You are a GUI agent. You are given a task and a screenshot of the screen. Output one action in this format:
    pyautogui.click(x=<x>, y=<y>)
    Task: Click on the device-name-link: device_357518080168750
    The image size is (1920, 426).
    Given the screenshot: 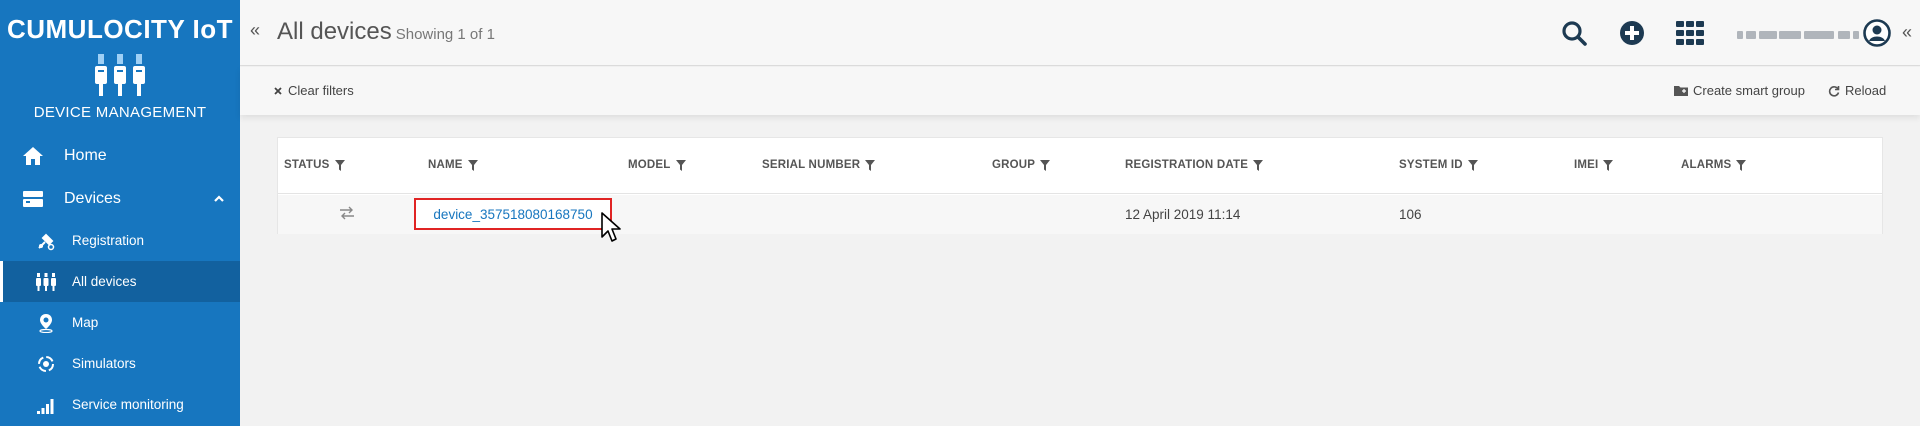 What is the action you would take?
    pyautogui.click(x=513, y=214)
    